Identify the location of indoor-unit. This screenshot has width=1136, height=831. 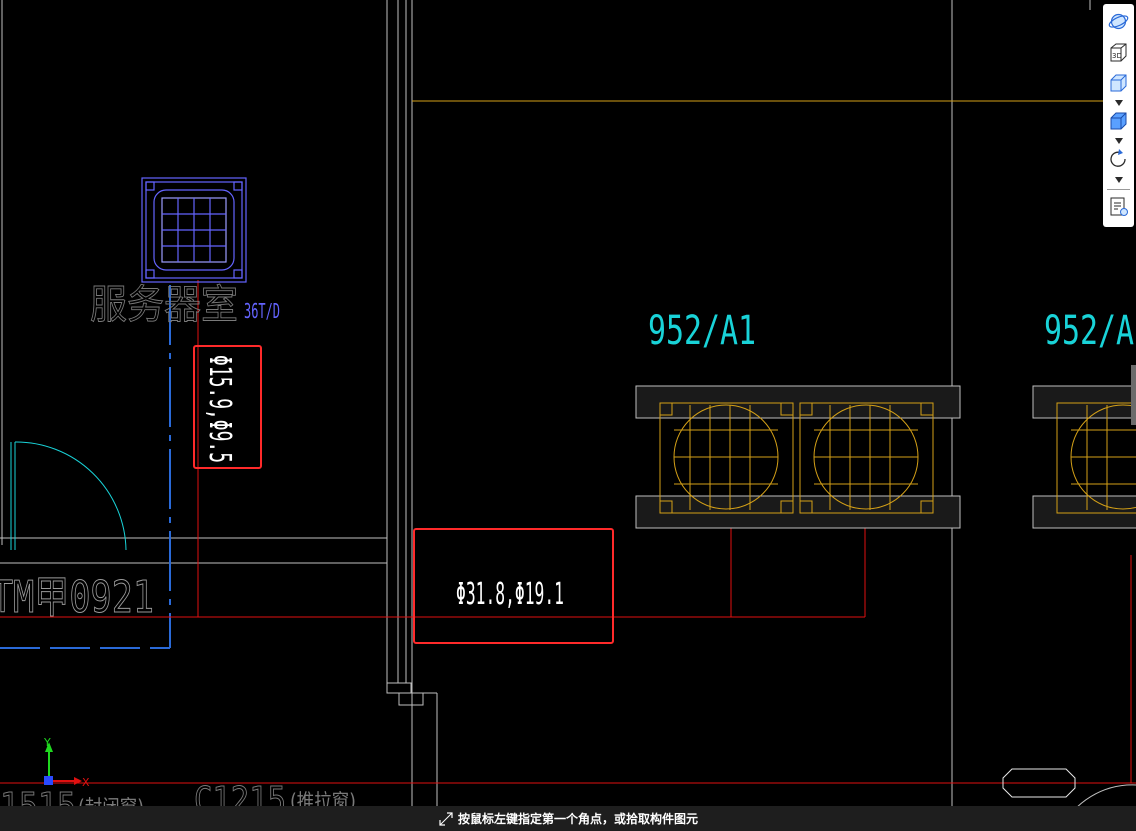
(194, 230).